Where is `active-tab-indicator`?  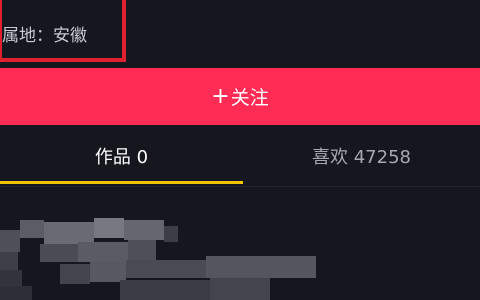
active-tab-indicator is located at coordinates (121, 182).